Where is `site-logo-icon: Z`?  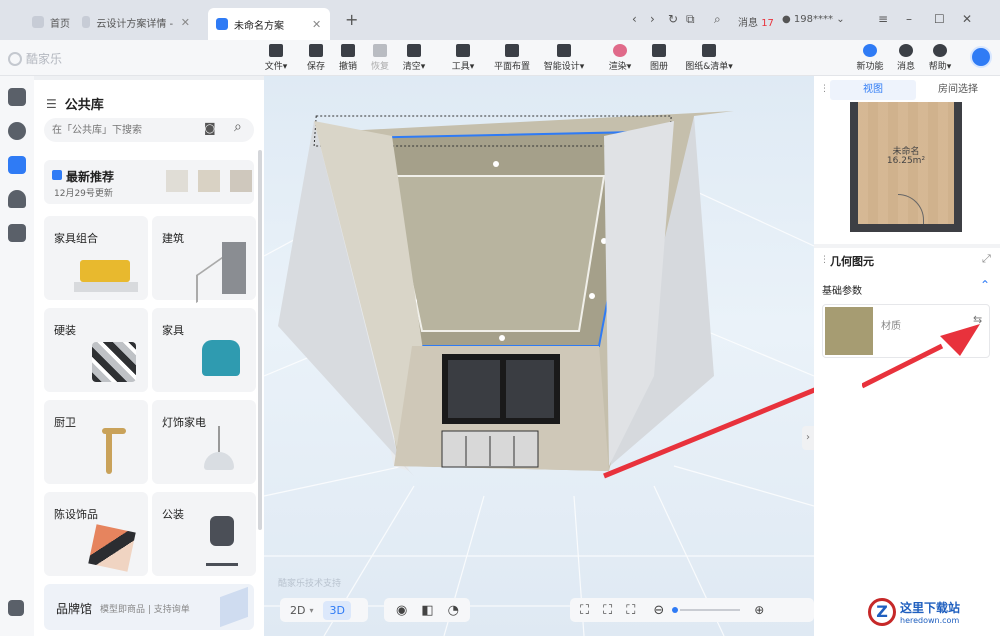 site-logo-icon: Z is located at coordinates (882, 612).